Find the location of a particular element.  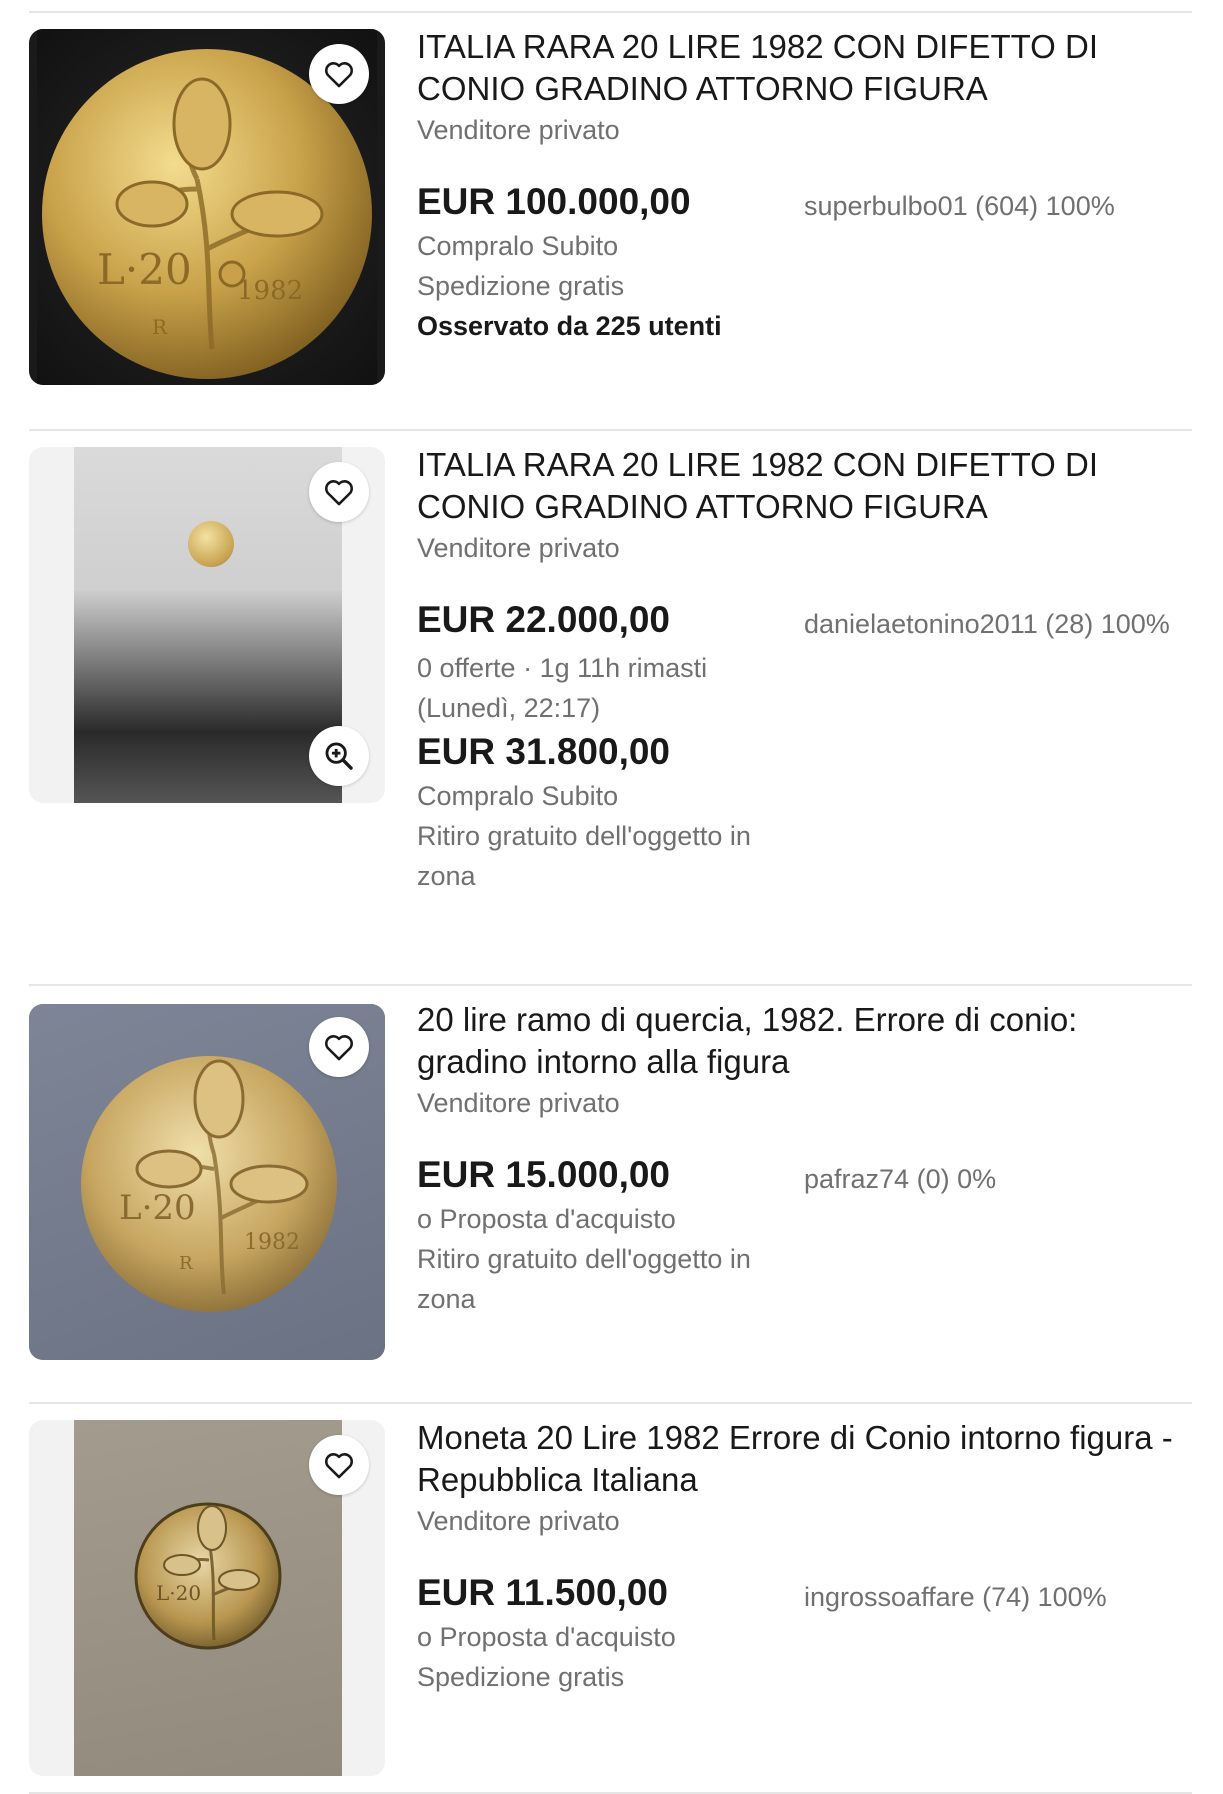

buy-now-price: EUR 31.800,00 is located at coordinates (544, 751).